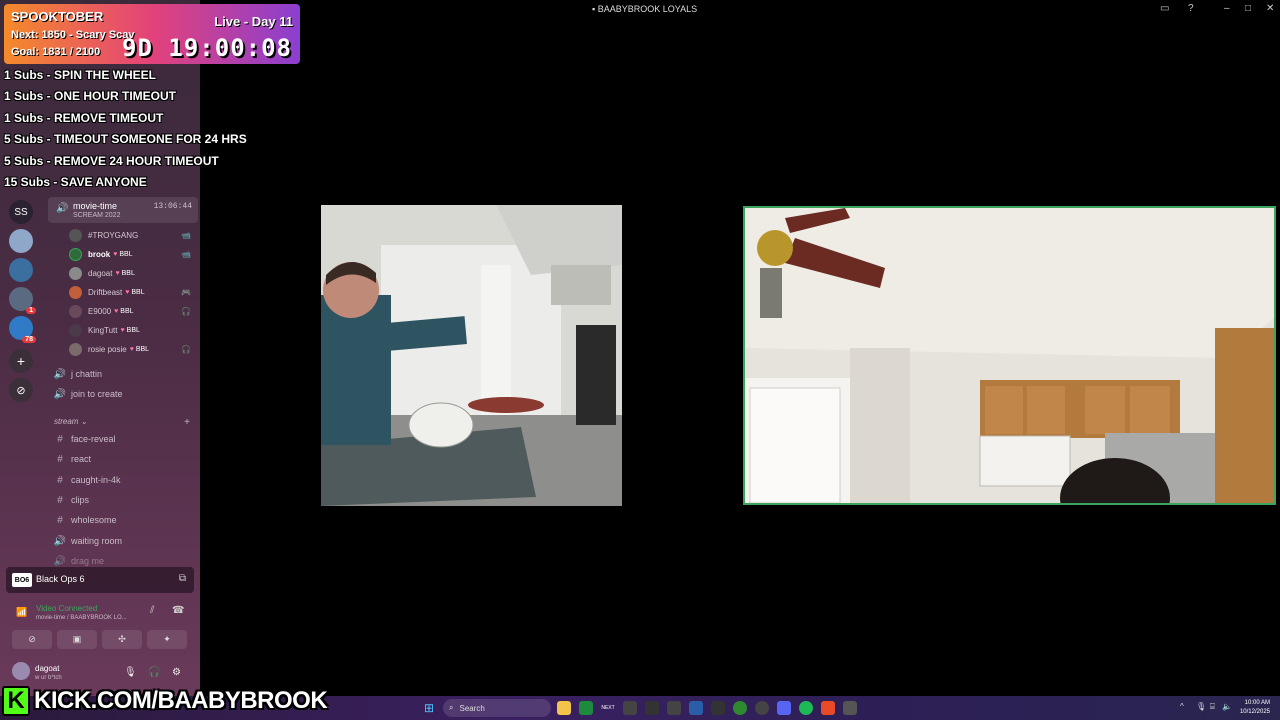  I want to click on voice-channel: 🔊 waiting room, so click(125, 541).